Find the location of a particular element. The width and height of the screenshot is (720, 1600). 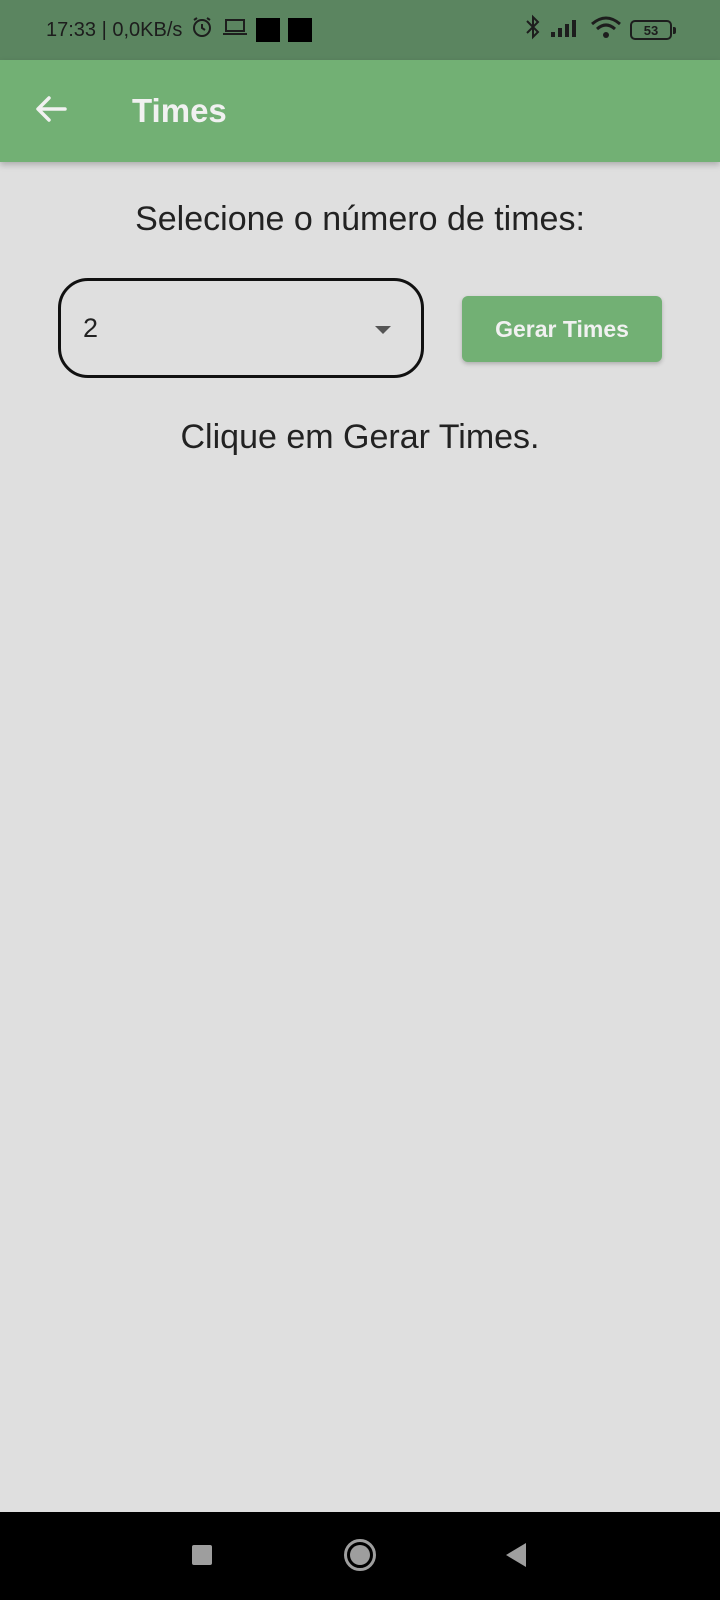

generate-teams-button: Gerar Times is located at coordinates (562, 329).